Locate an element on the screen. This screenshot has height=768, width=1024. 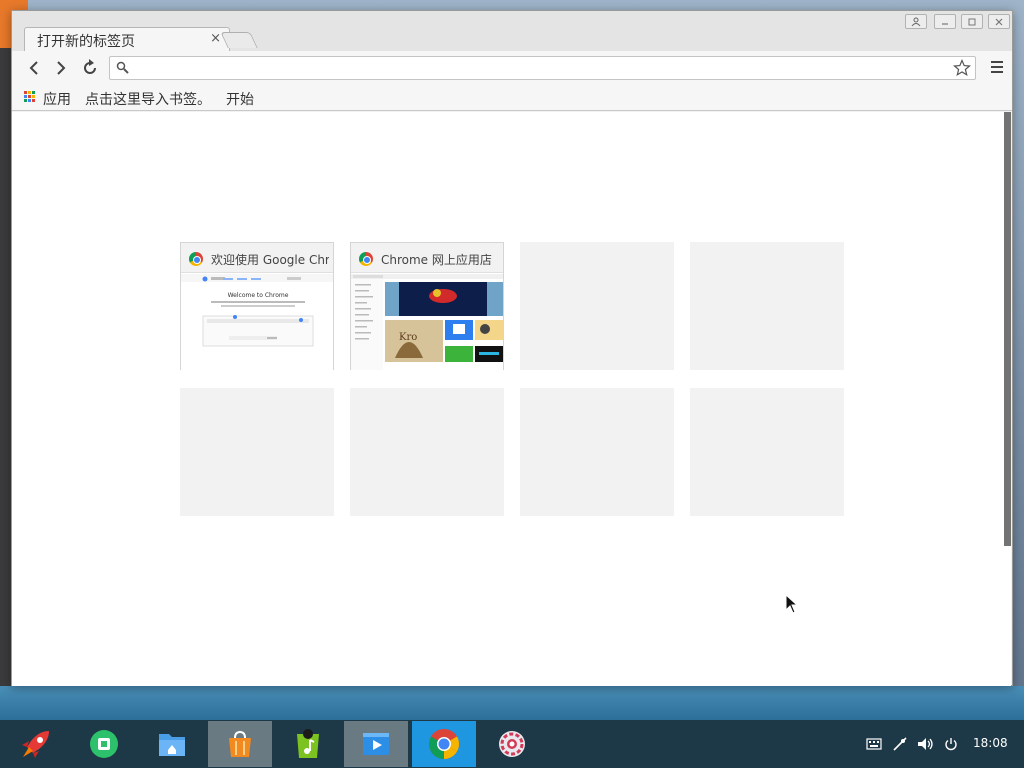
folder-icon is located at coordinates (172, 745).